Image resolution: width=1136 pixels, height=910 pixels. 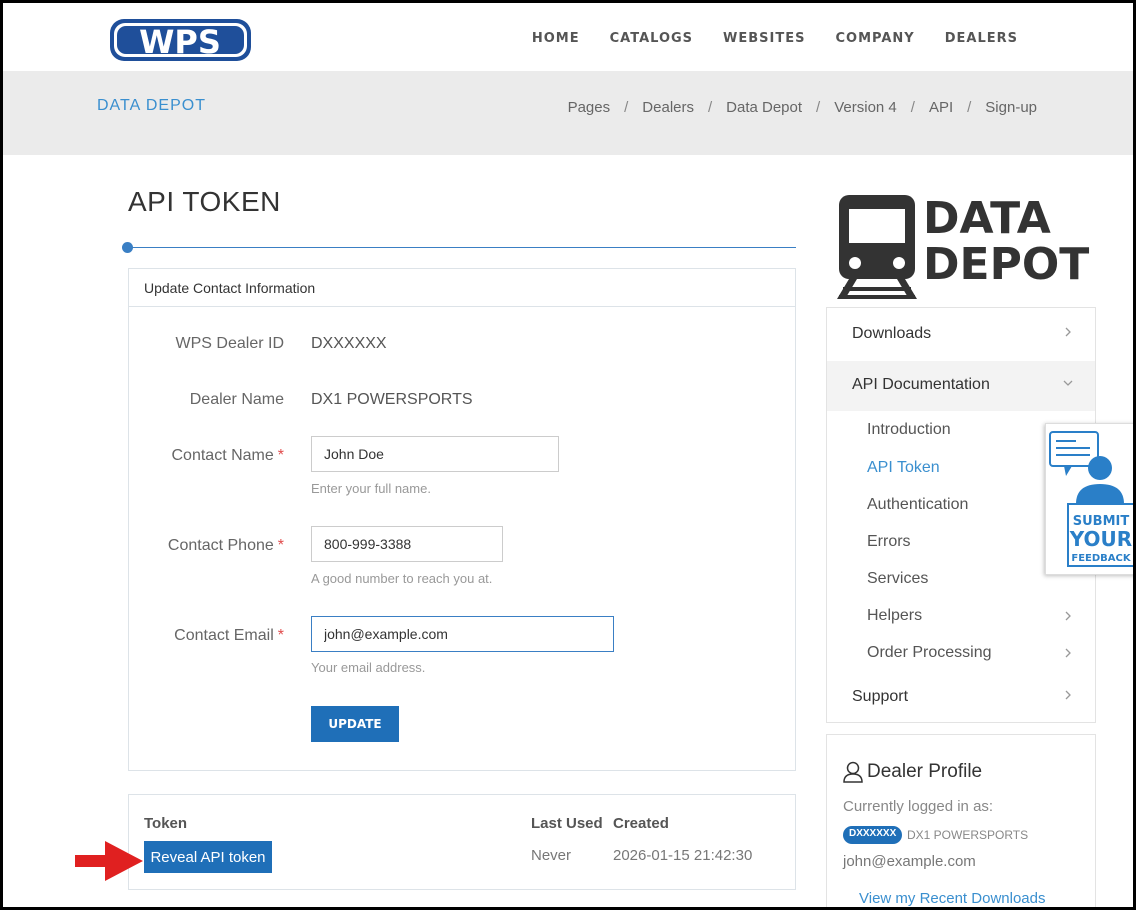 What do you see at coordinates (368, 667) in the screenshot?
I see `contact-email-help: Your email address.` at bounding box center [368, 667].